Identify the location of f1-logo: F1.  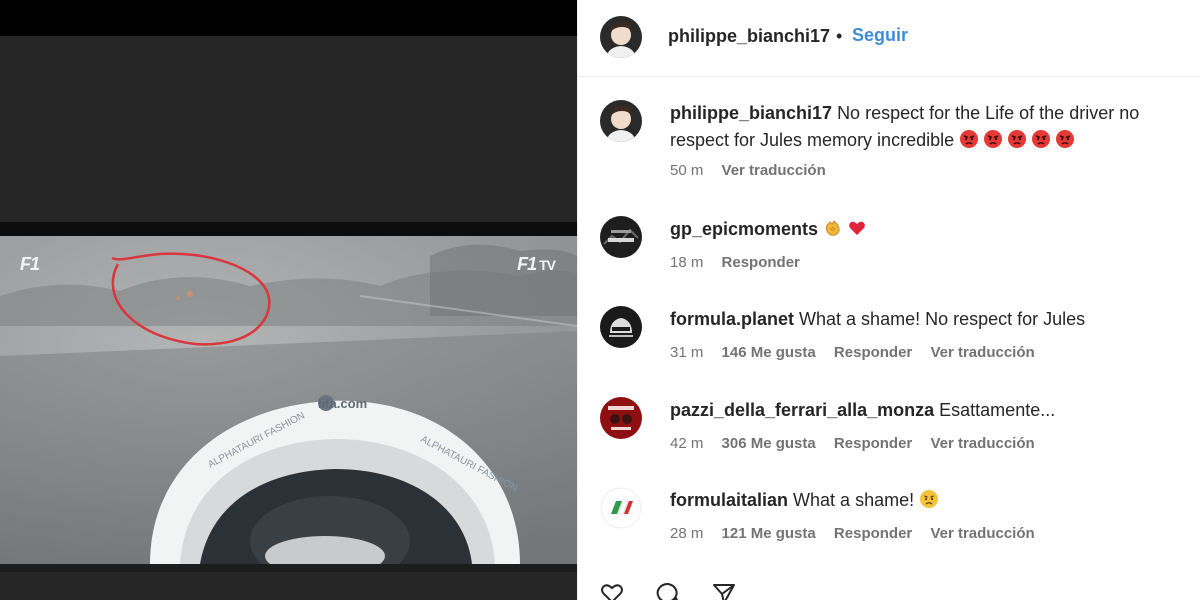
(30, 264).